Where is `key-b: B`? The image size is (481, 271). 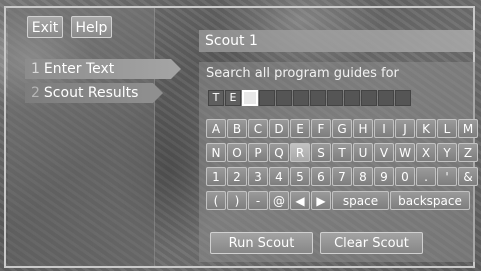 key-b: B is located at coordinates (237, 128).